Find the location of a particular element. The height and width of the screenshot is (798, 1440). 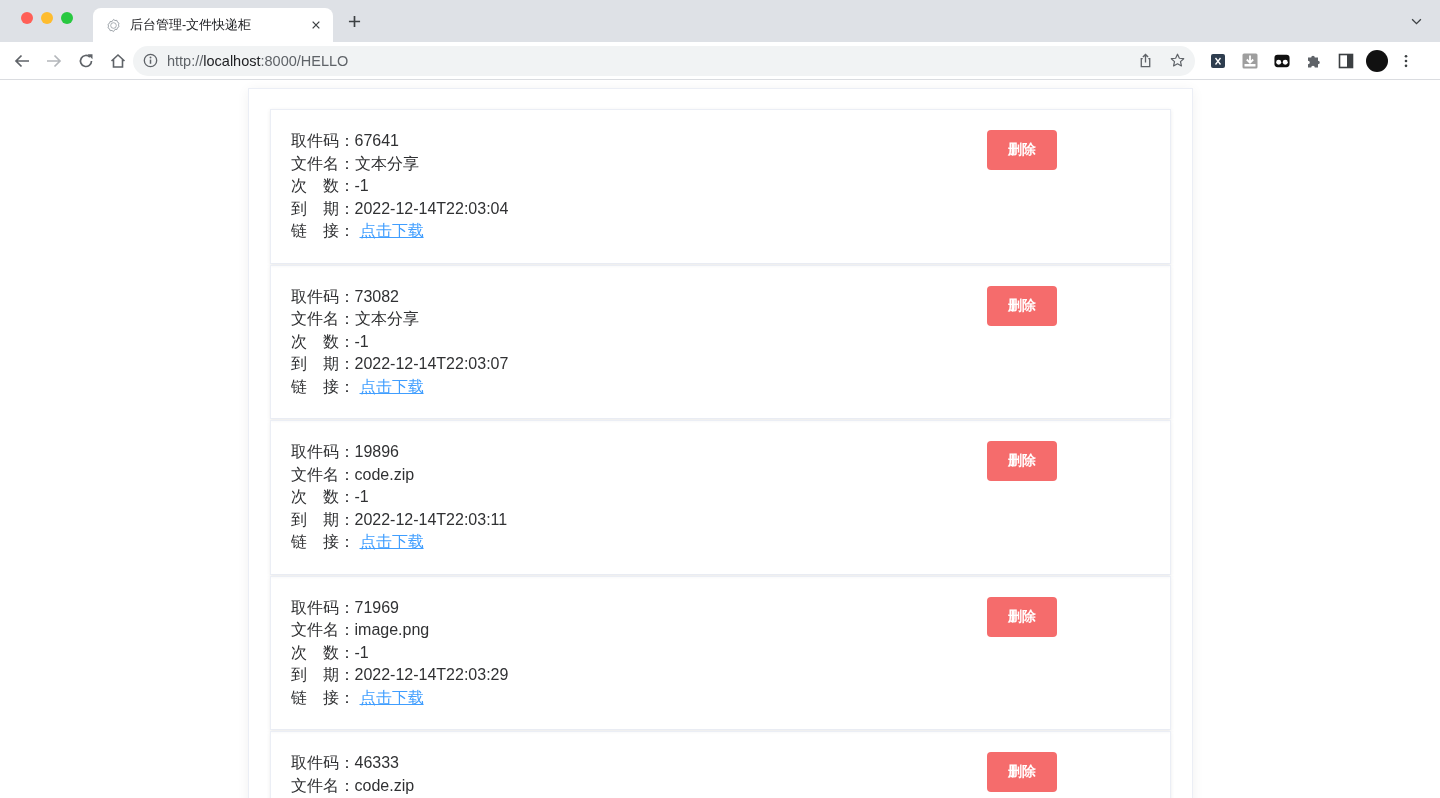

back-arrow-icon is located at coordinates (22, 60).